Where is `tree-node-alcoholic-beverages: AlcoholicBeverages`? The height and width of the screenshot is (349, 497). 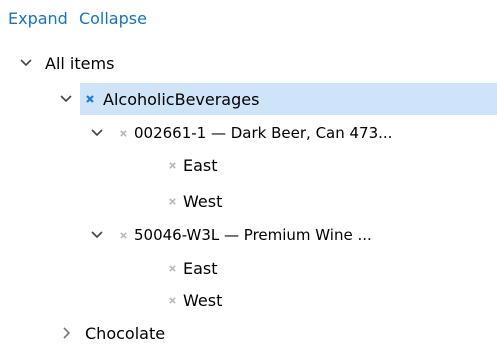
tree-node-alcoholic-beverages: AlcoholicBeverages is located at coordinates (158, 99).